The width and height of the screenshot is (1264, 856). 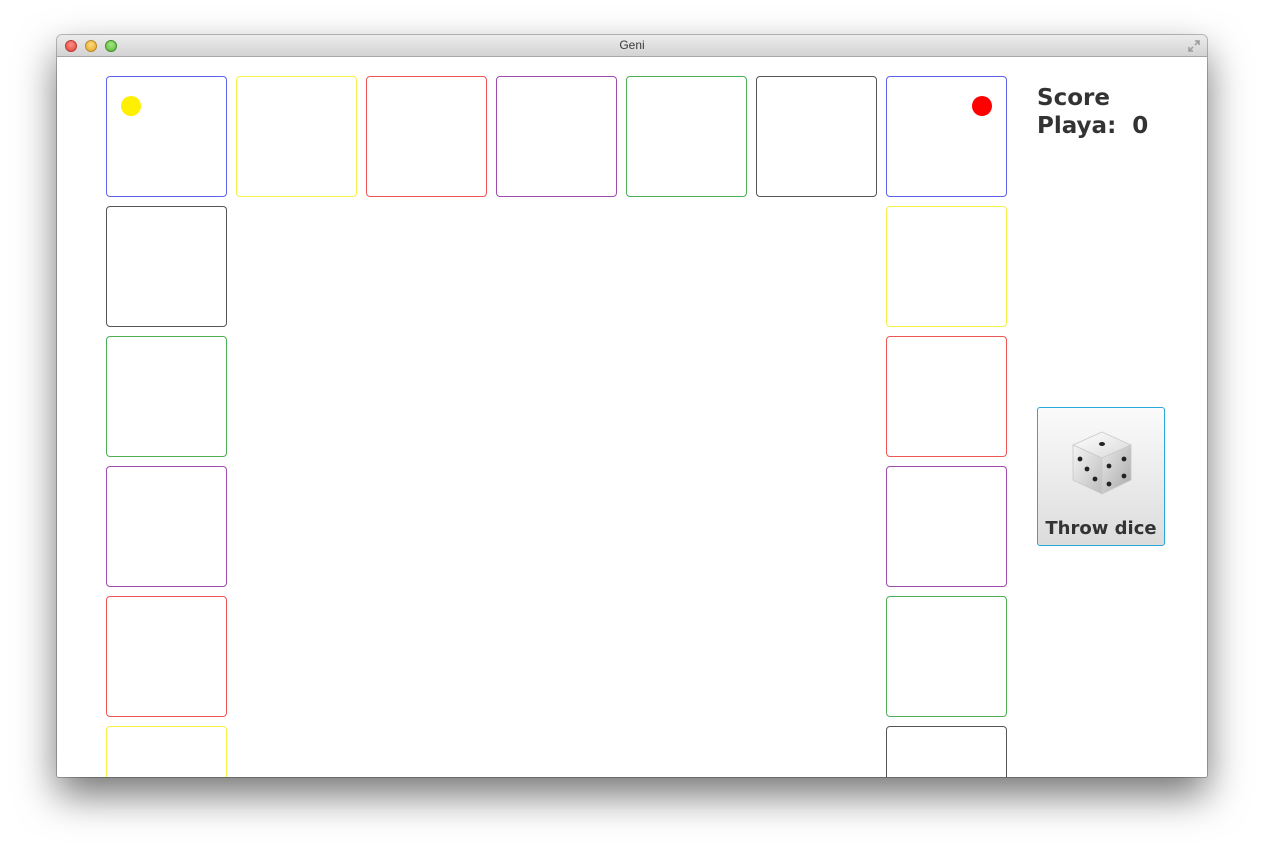 What do you see at coordinates (1140, 126) in the screenshot?
I see `player-score-value: 0` at bounding box center [1140, 126].